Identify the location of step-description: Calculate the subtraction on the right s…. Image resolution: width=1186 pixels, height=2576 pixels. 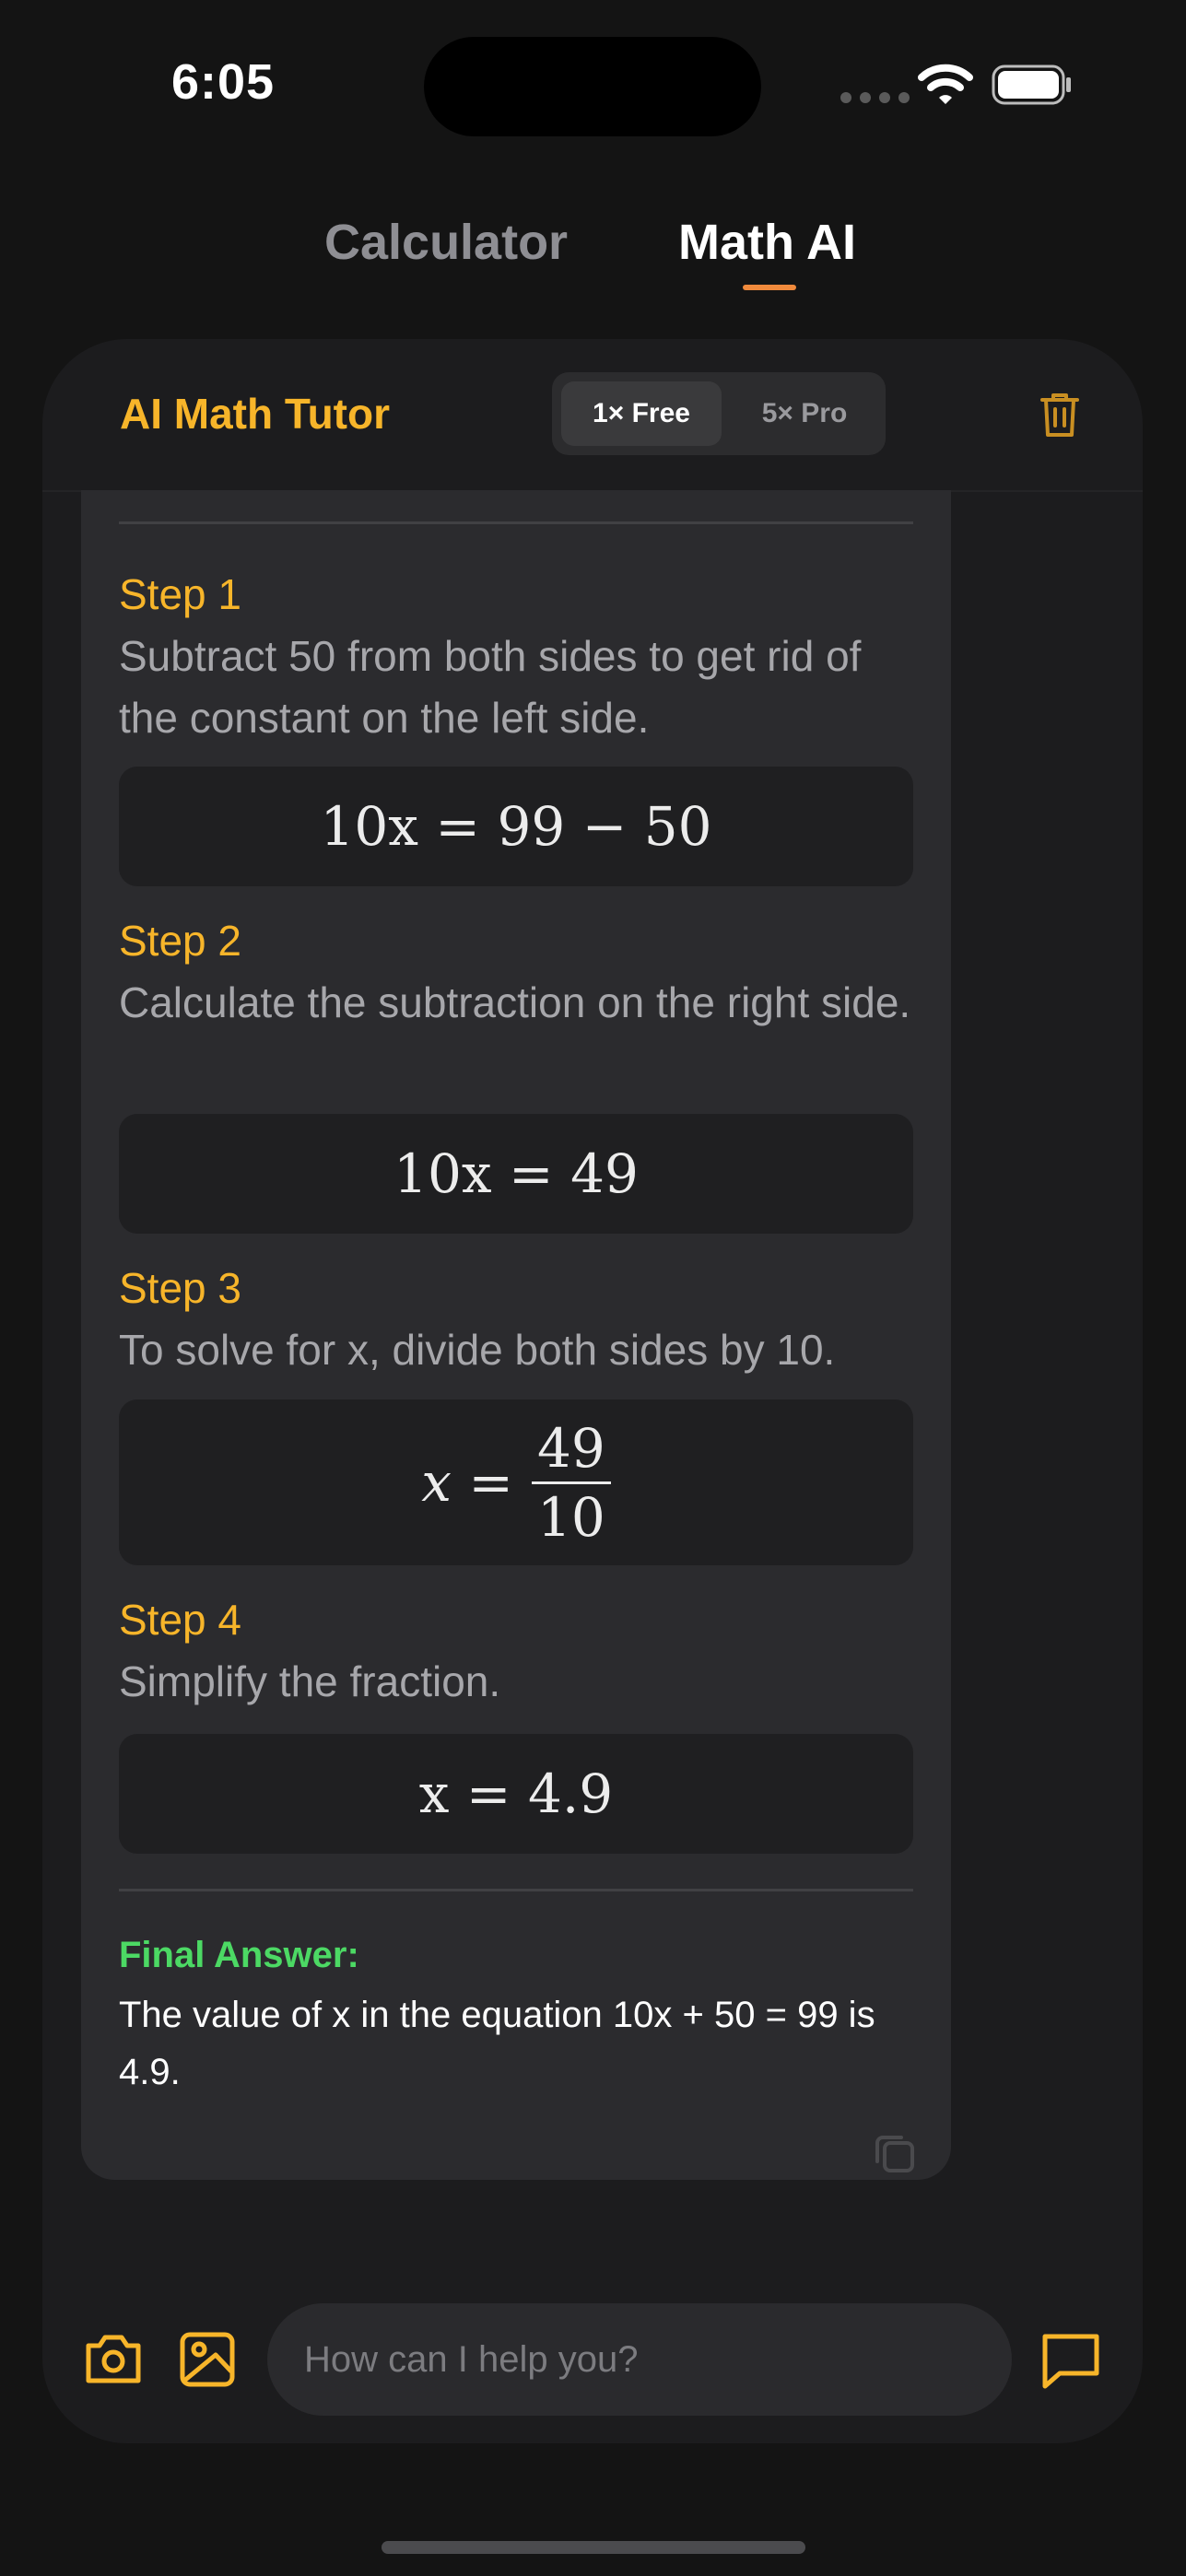
(515, 1002).